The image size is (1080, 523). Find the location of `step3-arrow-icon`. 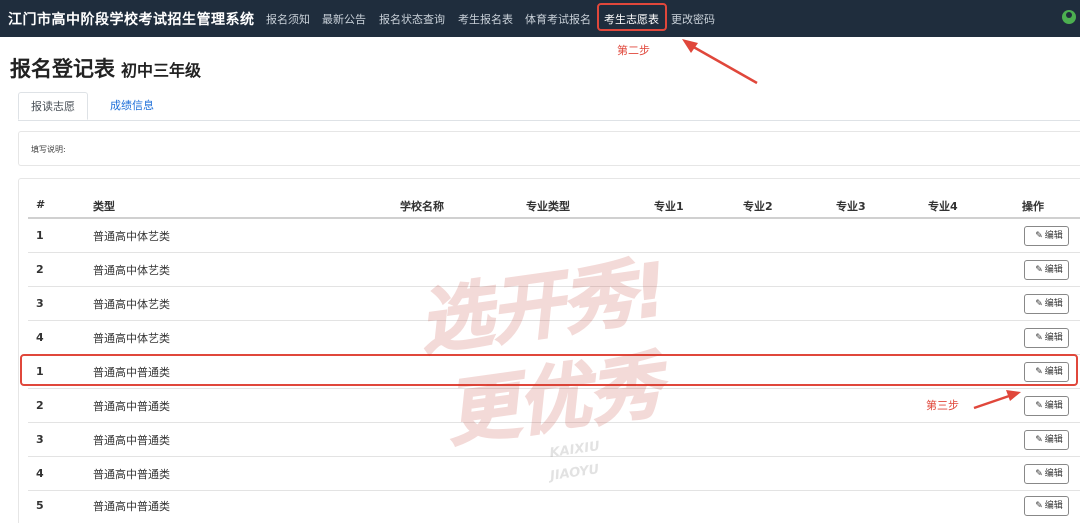

step3-arrow-icon is located at coordinates (997, 400).